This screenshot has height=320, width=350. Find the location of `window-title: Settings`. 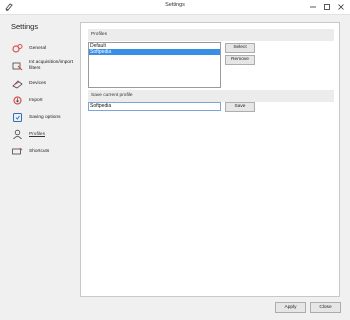

window-title: Settings is located at coordinates (175, 5).